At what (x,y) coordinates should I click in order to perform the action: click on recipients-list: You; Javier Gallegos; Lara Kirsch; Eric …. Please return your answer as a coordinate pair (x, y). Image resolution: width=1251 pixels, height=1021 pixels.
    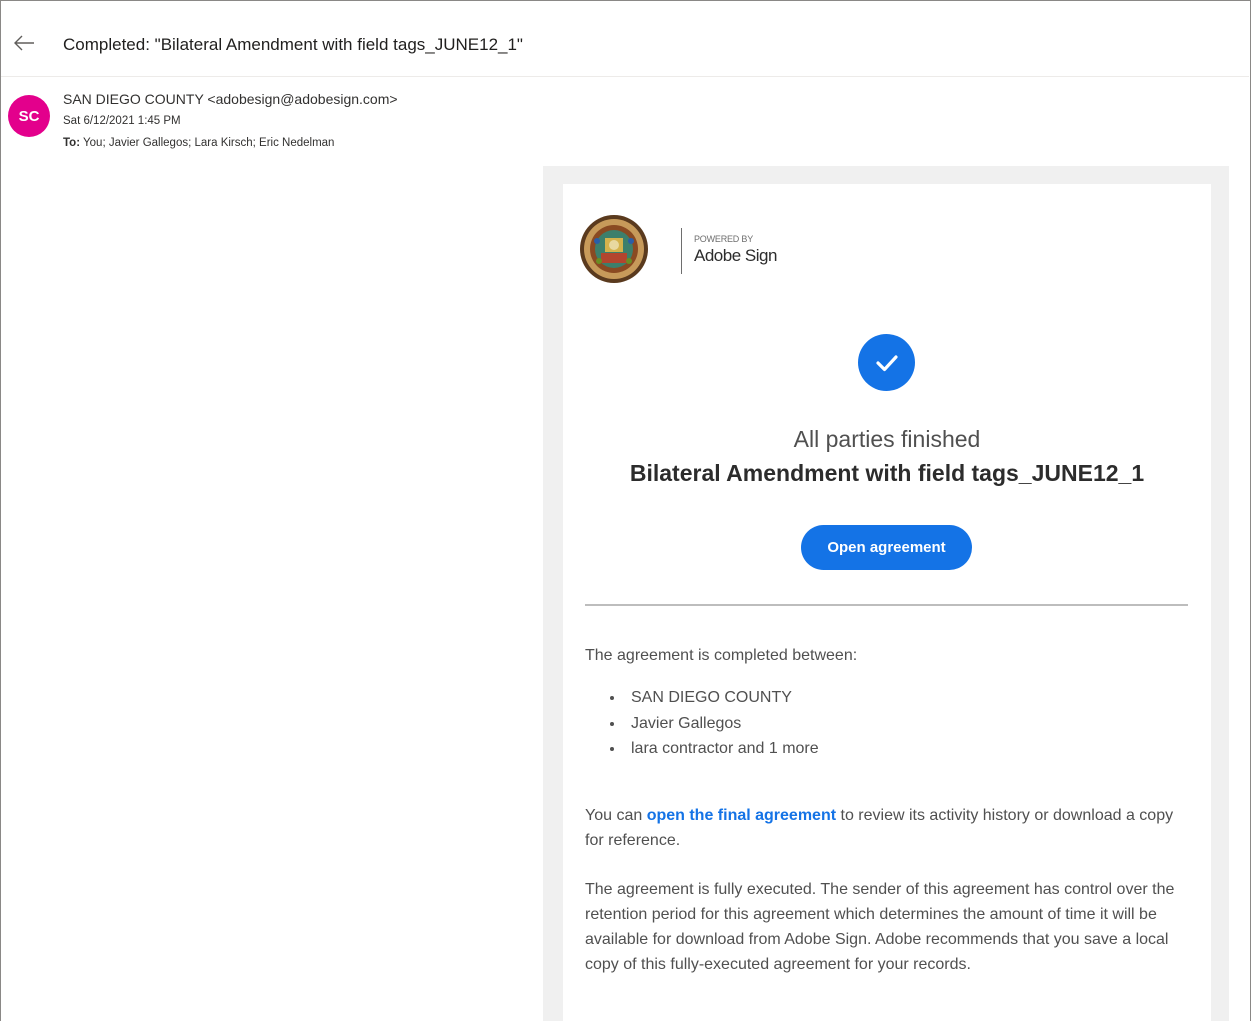
    Looking at the image, I should click on (208, 143).